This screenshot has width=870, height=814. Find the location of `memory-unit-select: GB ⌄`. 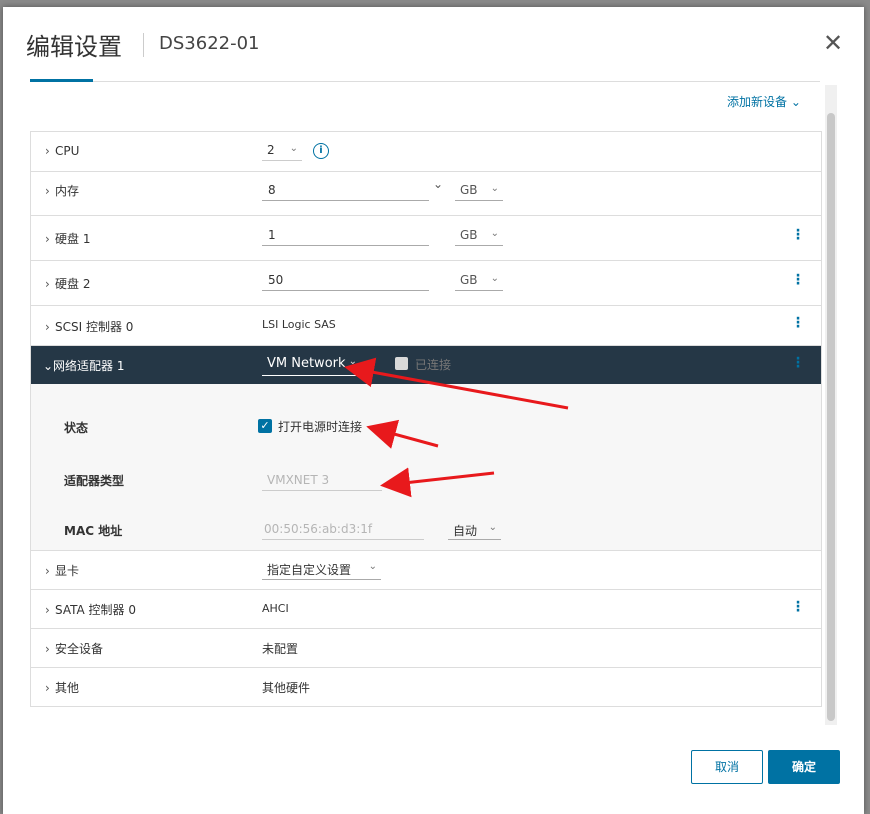

memory-unit-select: GB ⌄ is located at coordinates (479, 192).